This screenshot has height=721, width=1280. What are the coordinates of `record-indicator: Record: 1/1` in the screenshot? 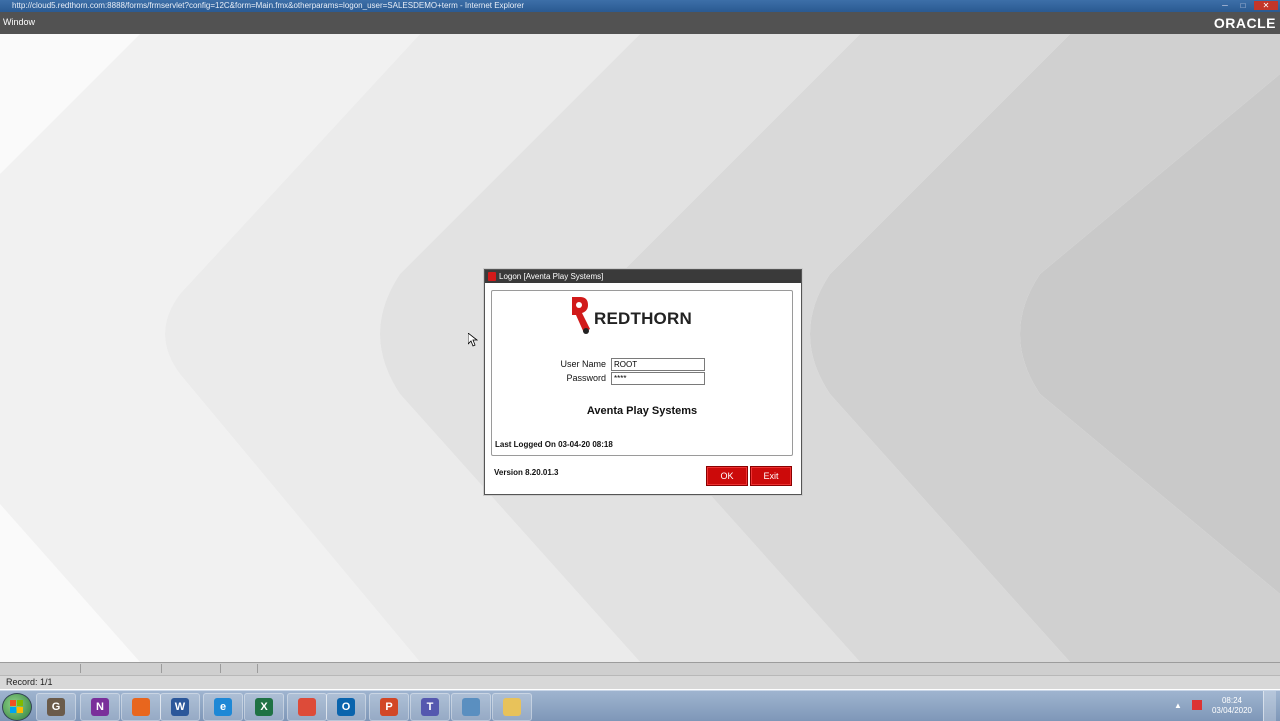 It's located at (29, 682).